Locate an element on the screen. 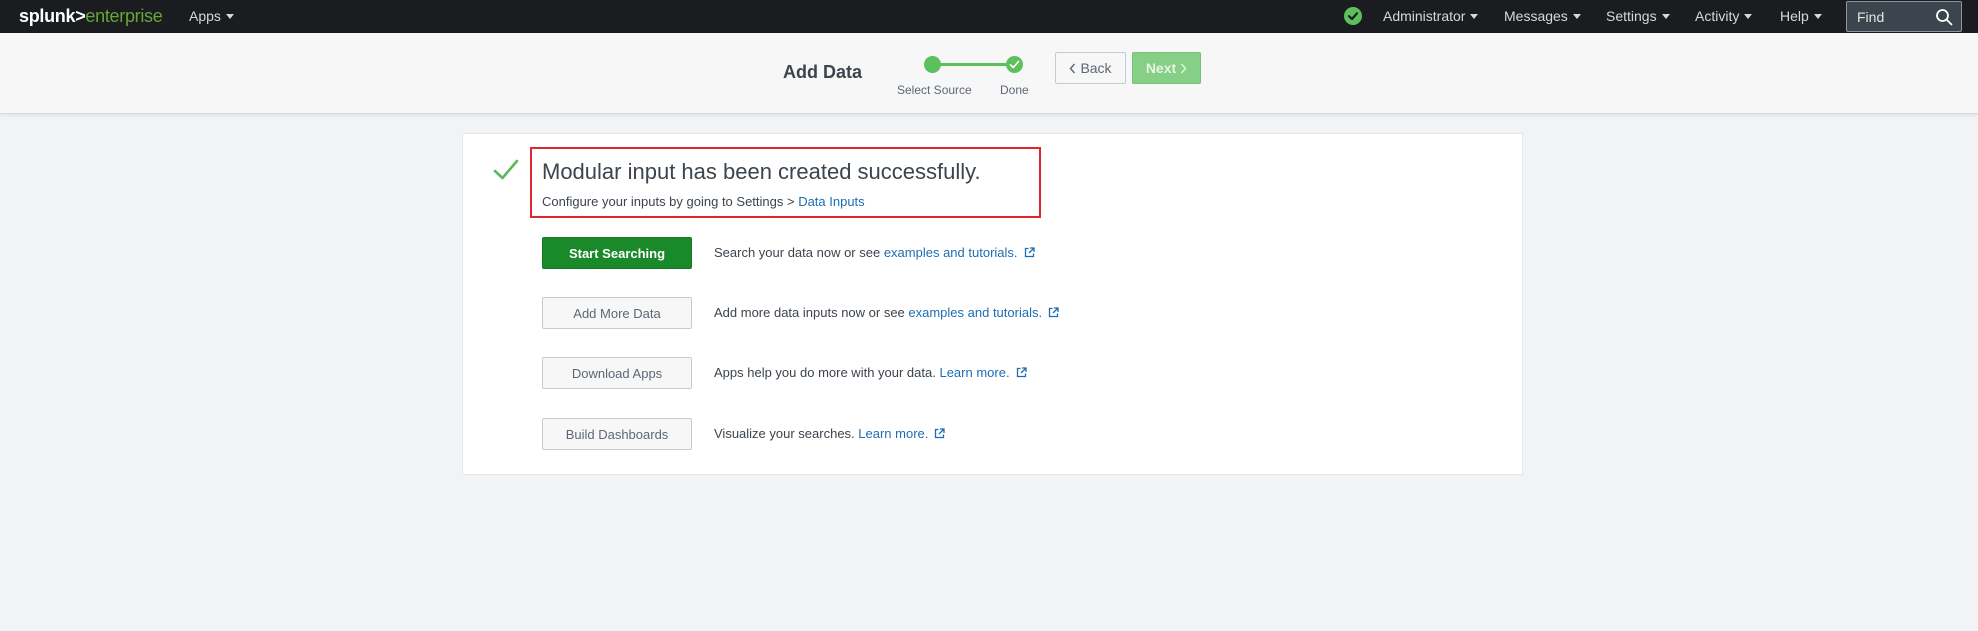 The width and height of the screenshot is (1978, 631). splunk-logo: splunk>enterprise is located at coordinates (91, 16).